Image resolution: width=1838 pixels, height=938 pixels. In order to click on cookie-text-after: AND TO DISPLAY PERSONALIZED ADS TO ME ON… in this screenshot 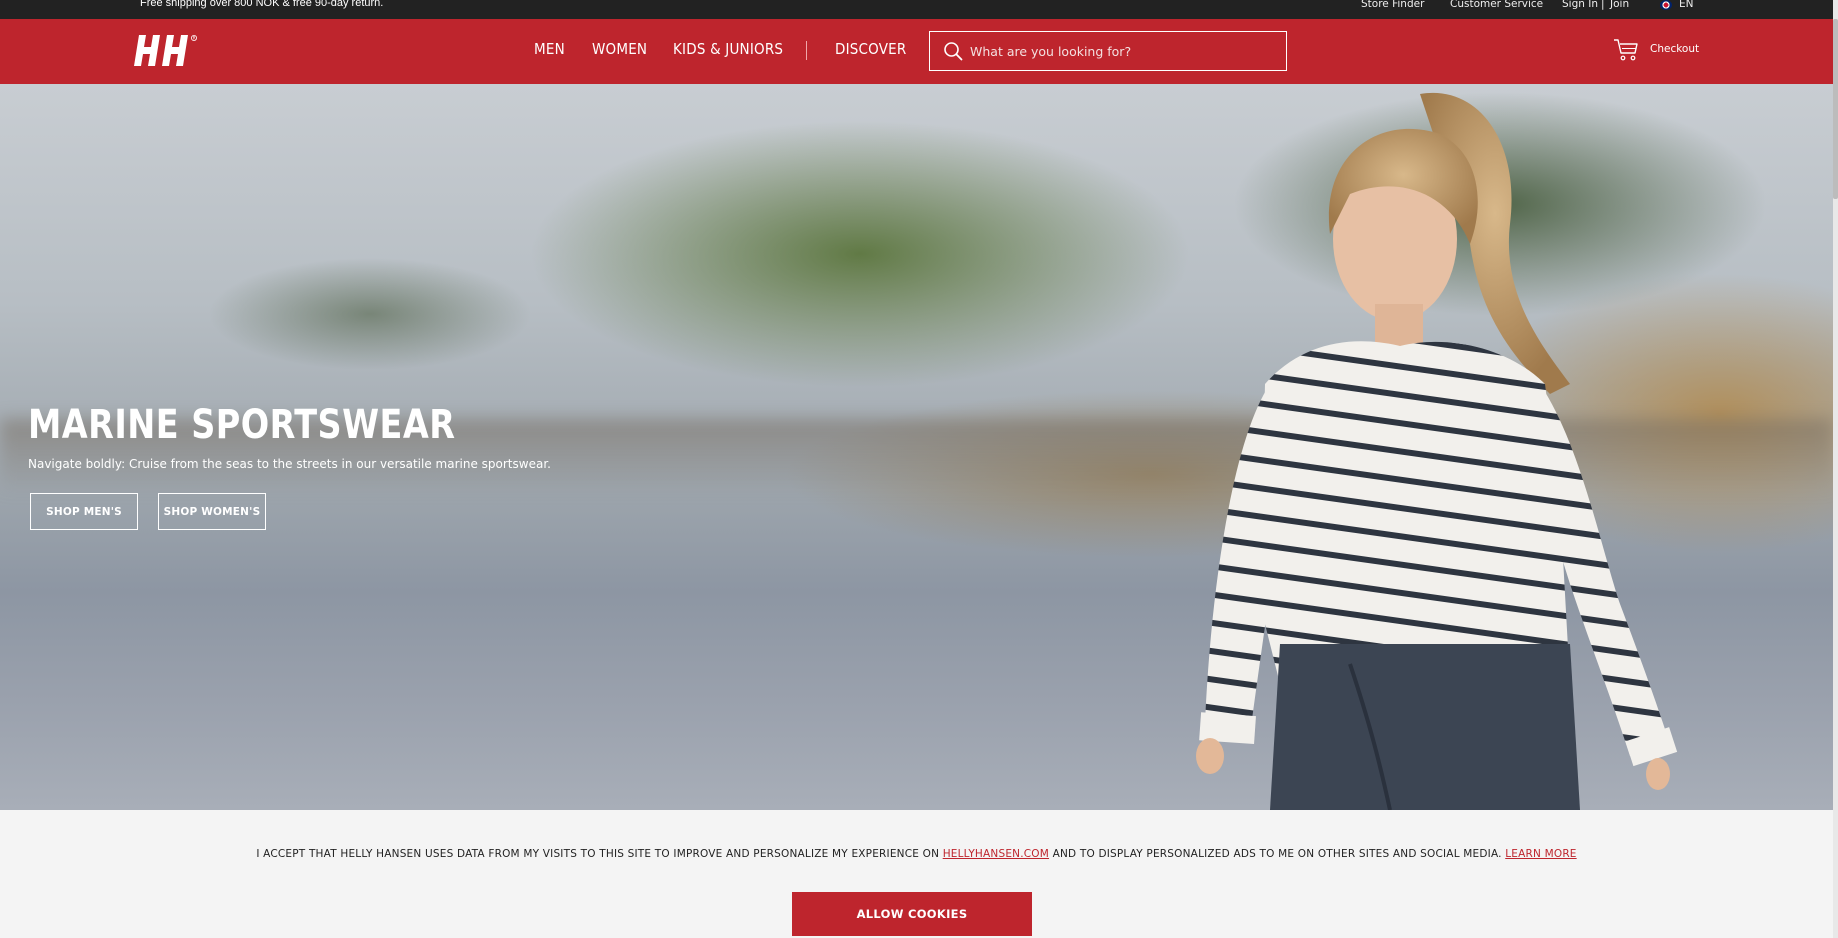, I will do `click(1277, 854)`.